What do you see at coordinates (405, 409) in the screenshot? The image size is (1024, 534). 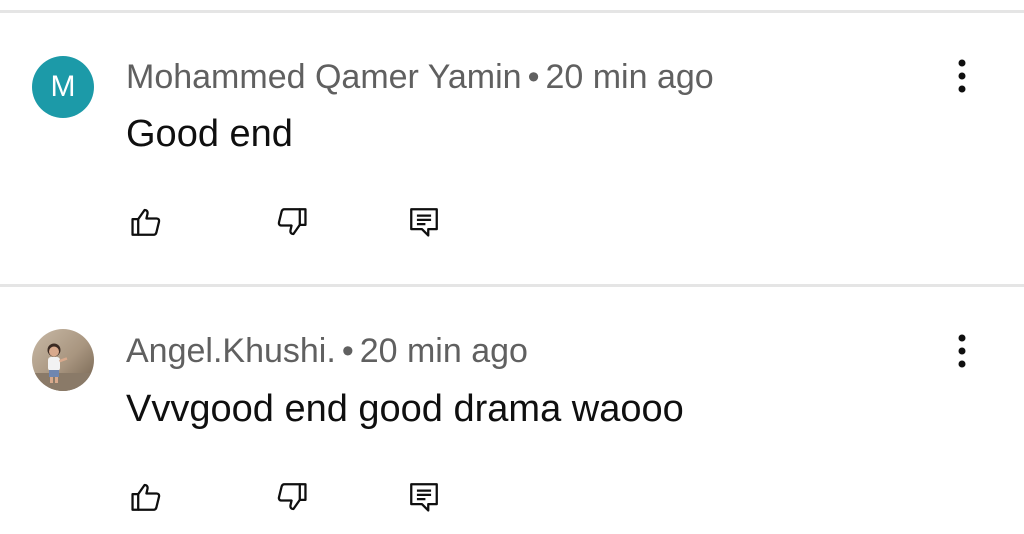 I see `comment-text: Vvvgood end good drama waooo` at bounding box center [405, 409].